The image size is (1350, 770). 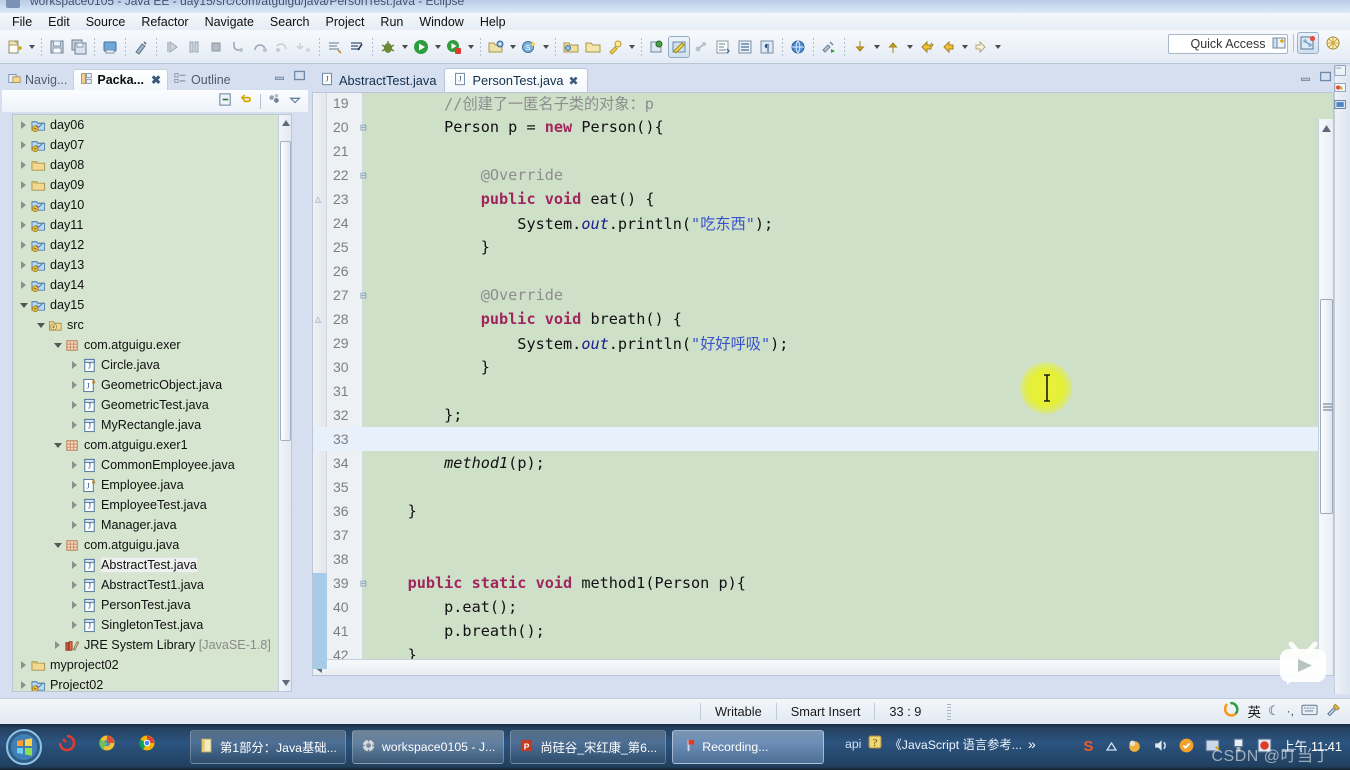 I want to click on next-annotation-dropdown-icon, so click(x=876, y=47).